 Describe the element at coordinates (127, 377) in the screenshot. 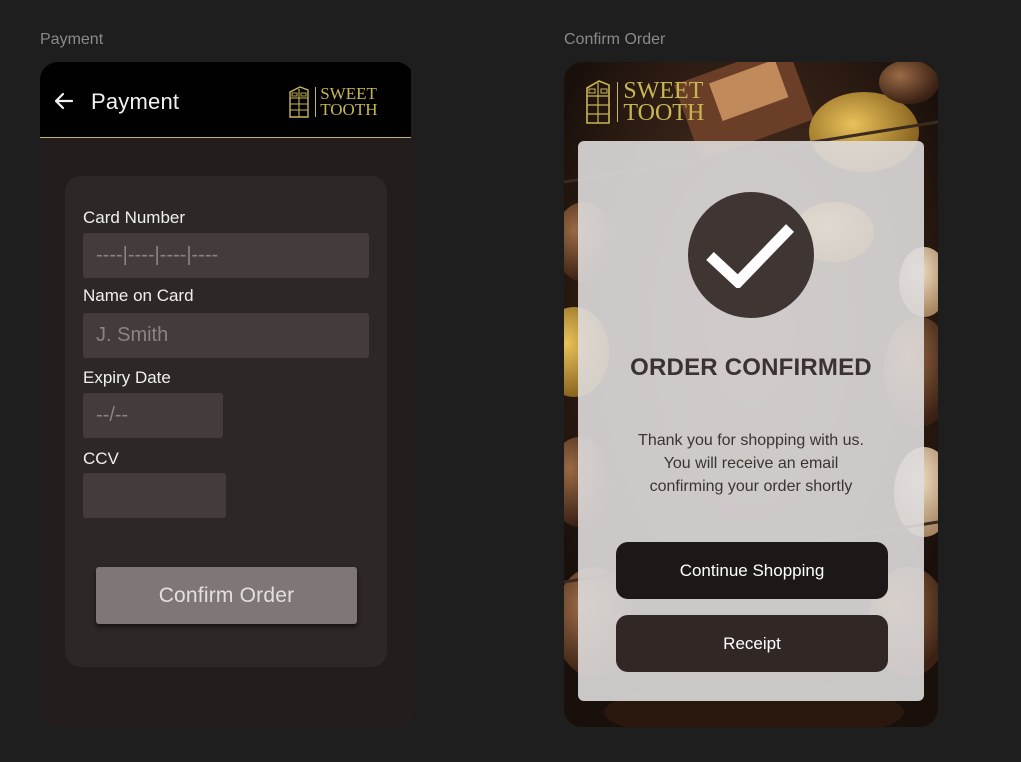

I see `expiry-date-label: Expiry Date` at that location.